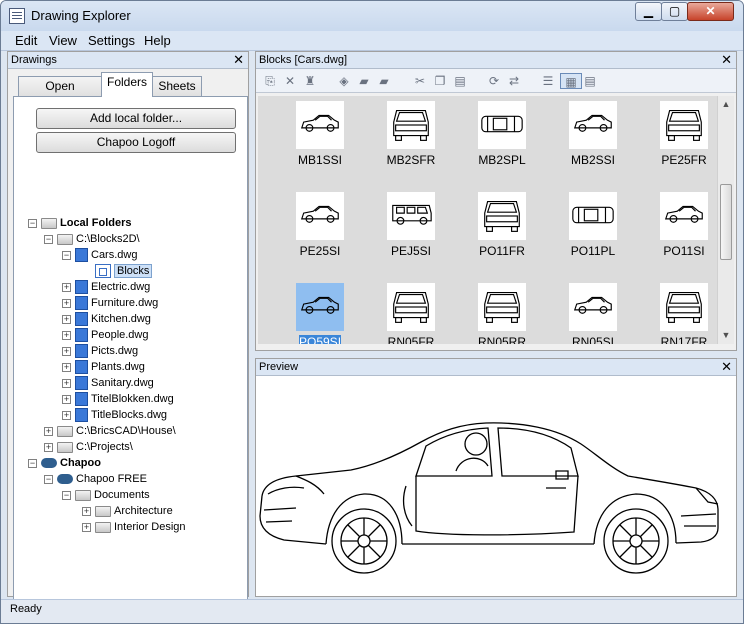 Image resolution: width=744 pixels, height=624 pixels. I want to click on scroll-down-icon: ▼, so click(726, 335).